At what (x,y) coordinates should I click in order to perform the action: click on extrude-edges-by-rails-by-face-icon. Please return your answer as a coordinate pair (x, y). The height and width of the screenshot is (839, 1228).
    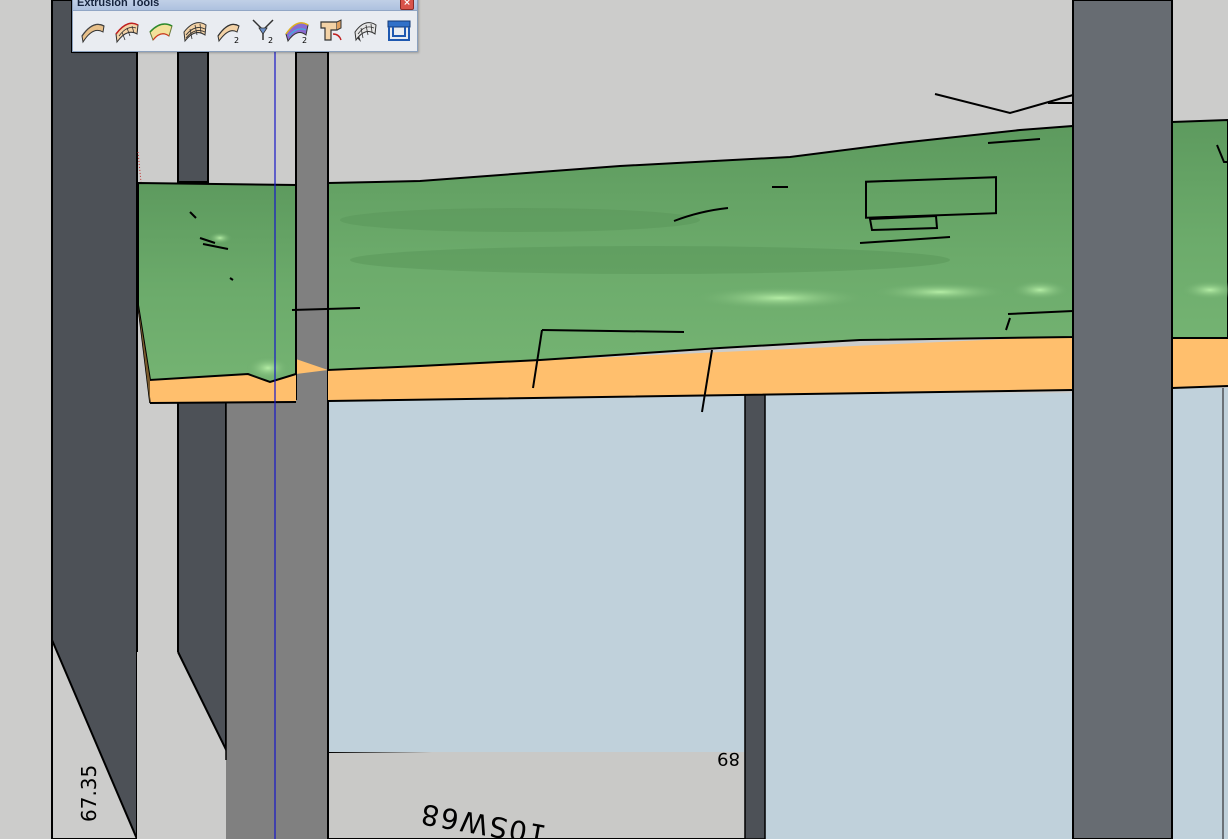
    Looking at the image, I should click on (365, 32).